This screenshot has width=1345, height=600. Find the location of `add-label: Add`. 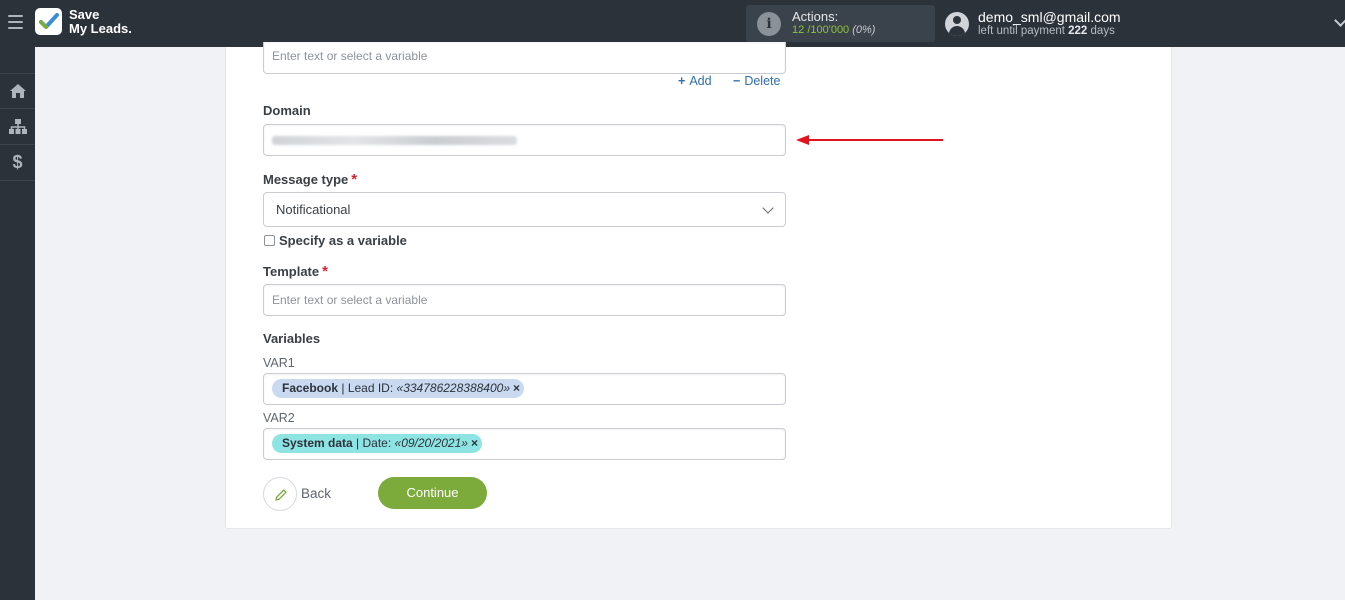

add-label: Add is located at coordinates (700, 81).